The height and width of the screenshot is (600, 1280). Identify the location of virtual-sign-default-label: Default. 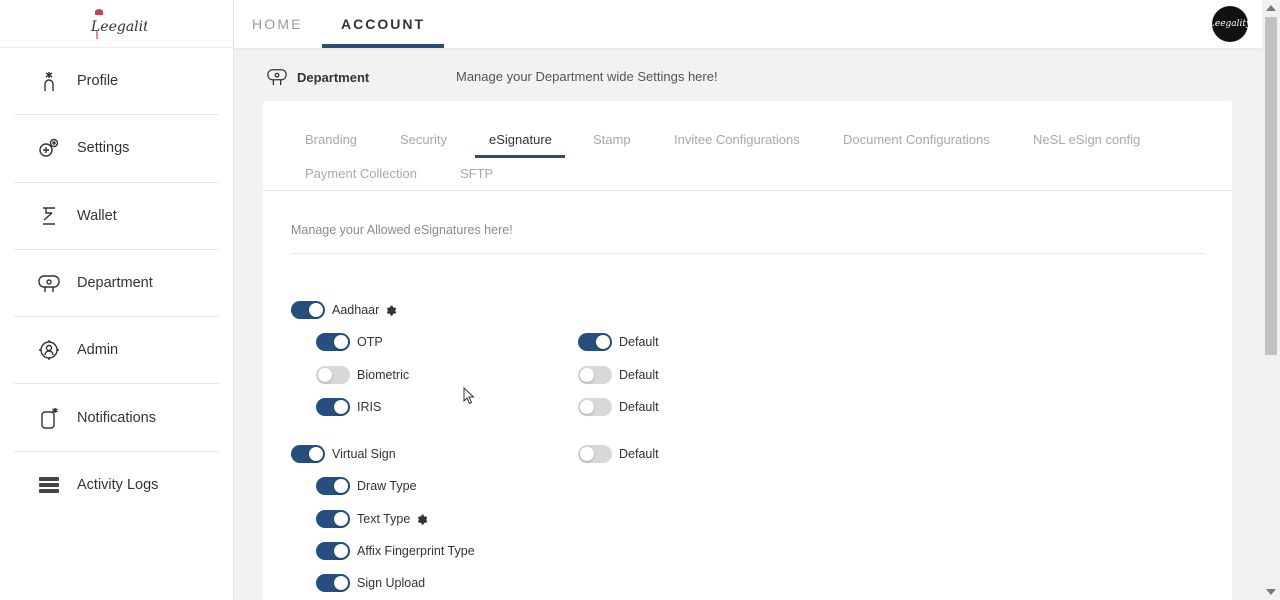
(639, 454).